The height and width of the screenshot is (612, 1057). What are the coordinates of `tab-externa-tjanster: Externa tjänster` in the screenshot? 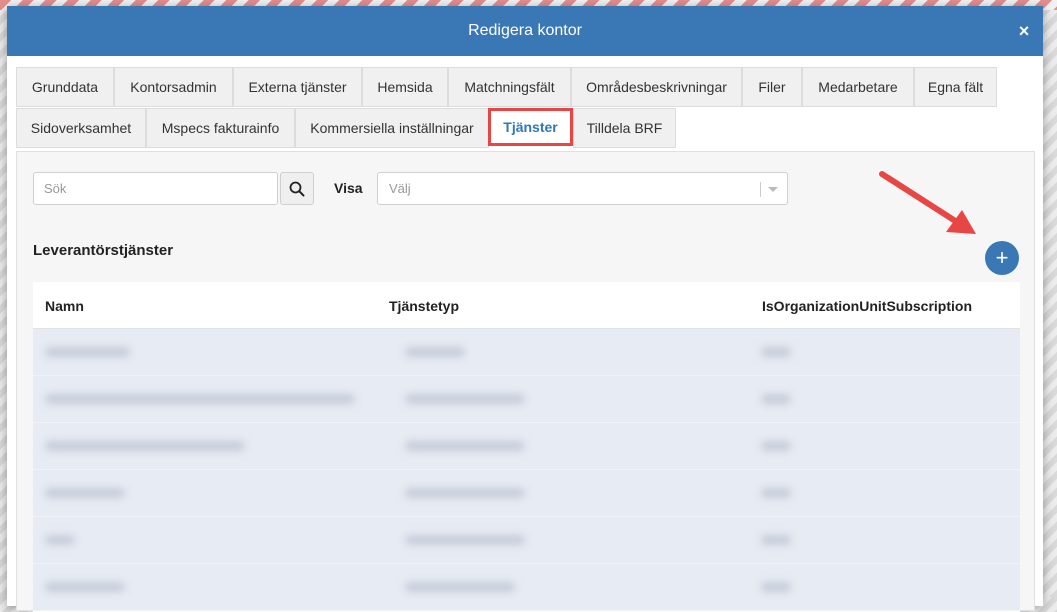 It's located at (297, 87).